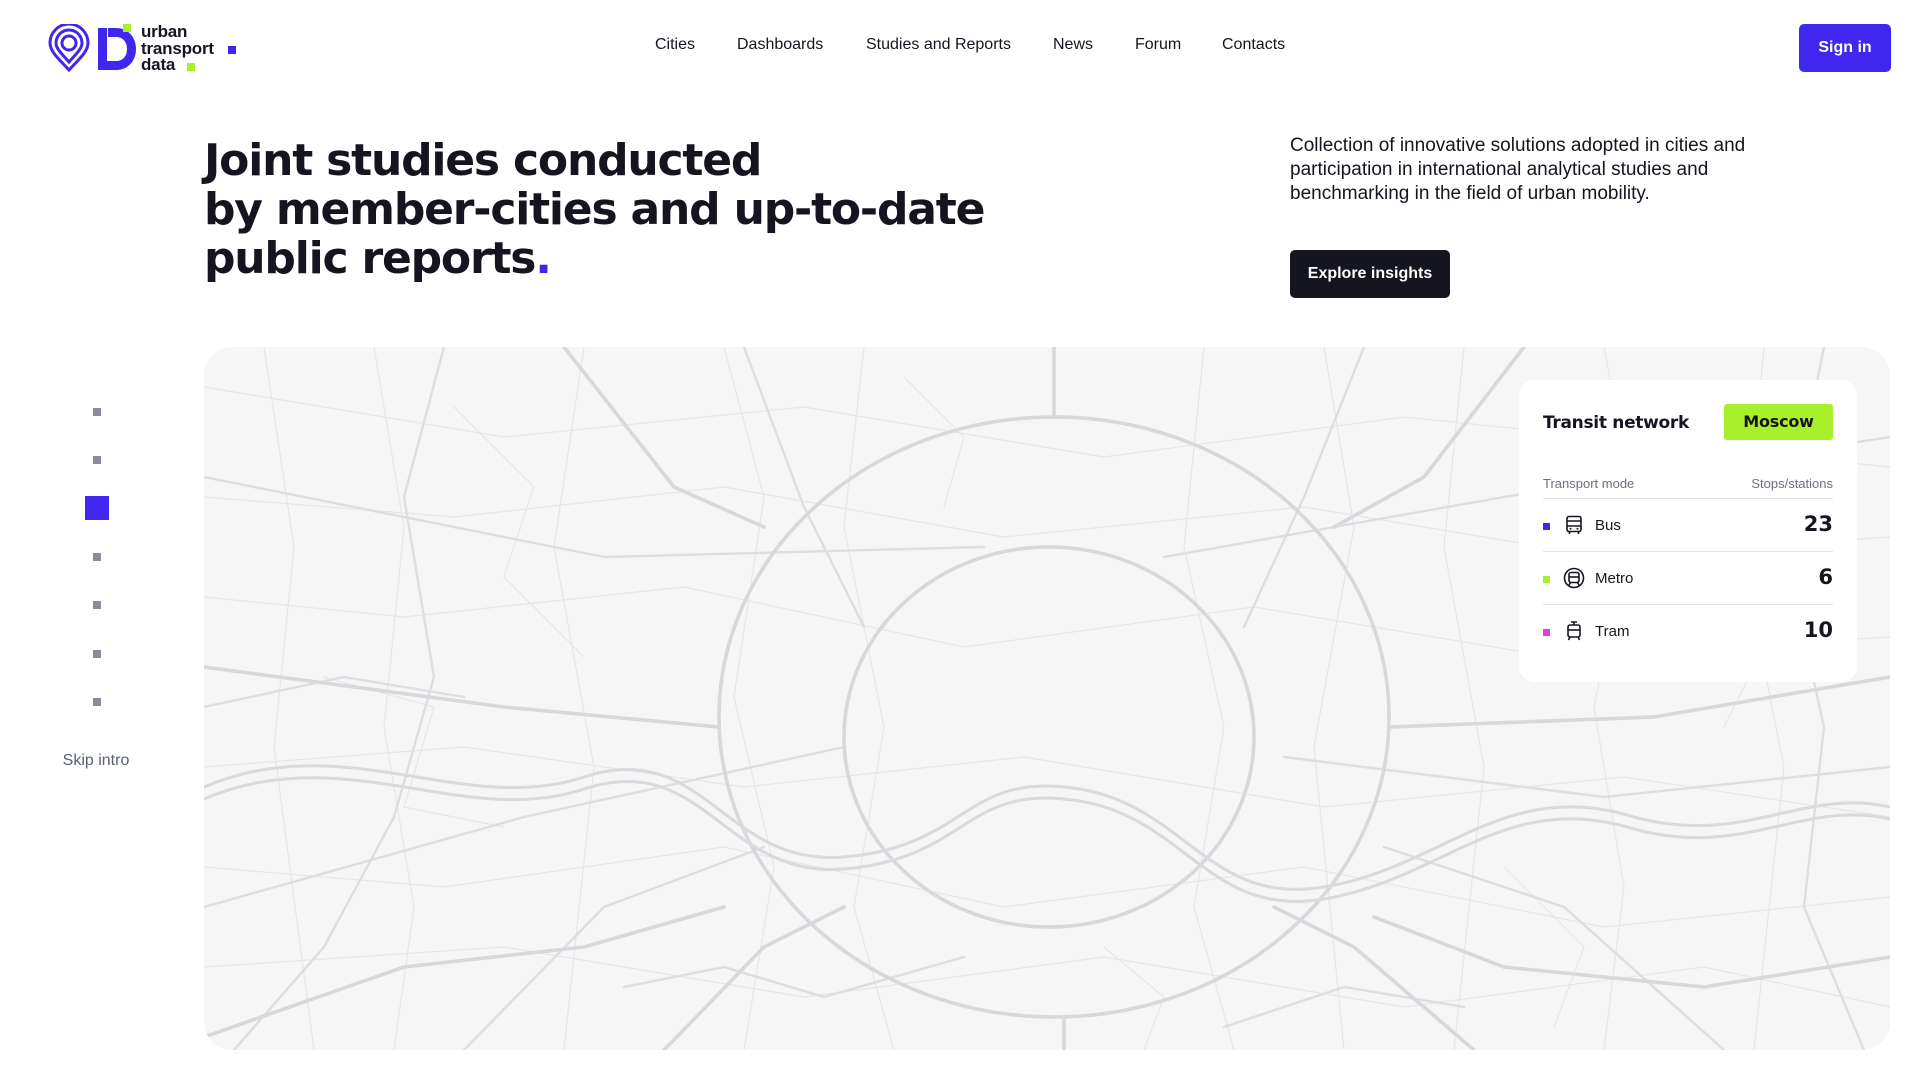 The height and width of the screenshot is (1080, 1920). Describe the element at coordinates (1612, 631) in the screenshot. I see `transit-mode-label: Tram` at that location.